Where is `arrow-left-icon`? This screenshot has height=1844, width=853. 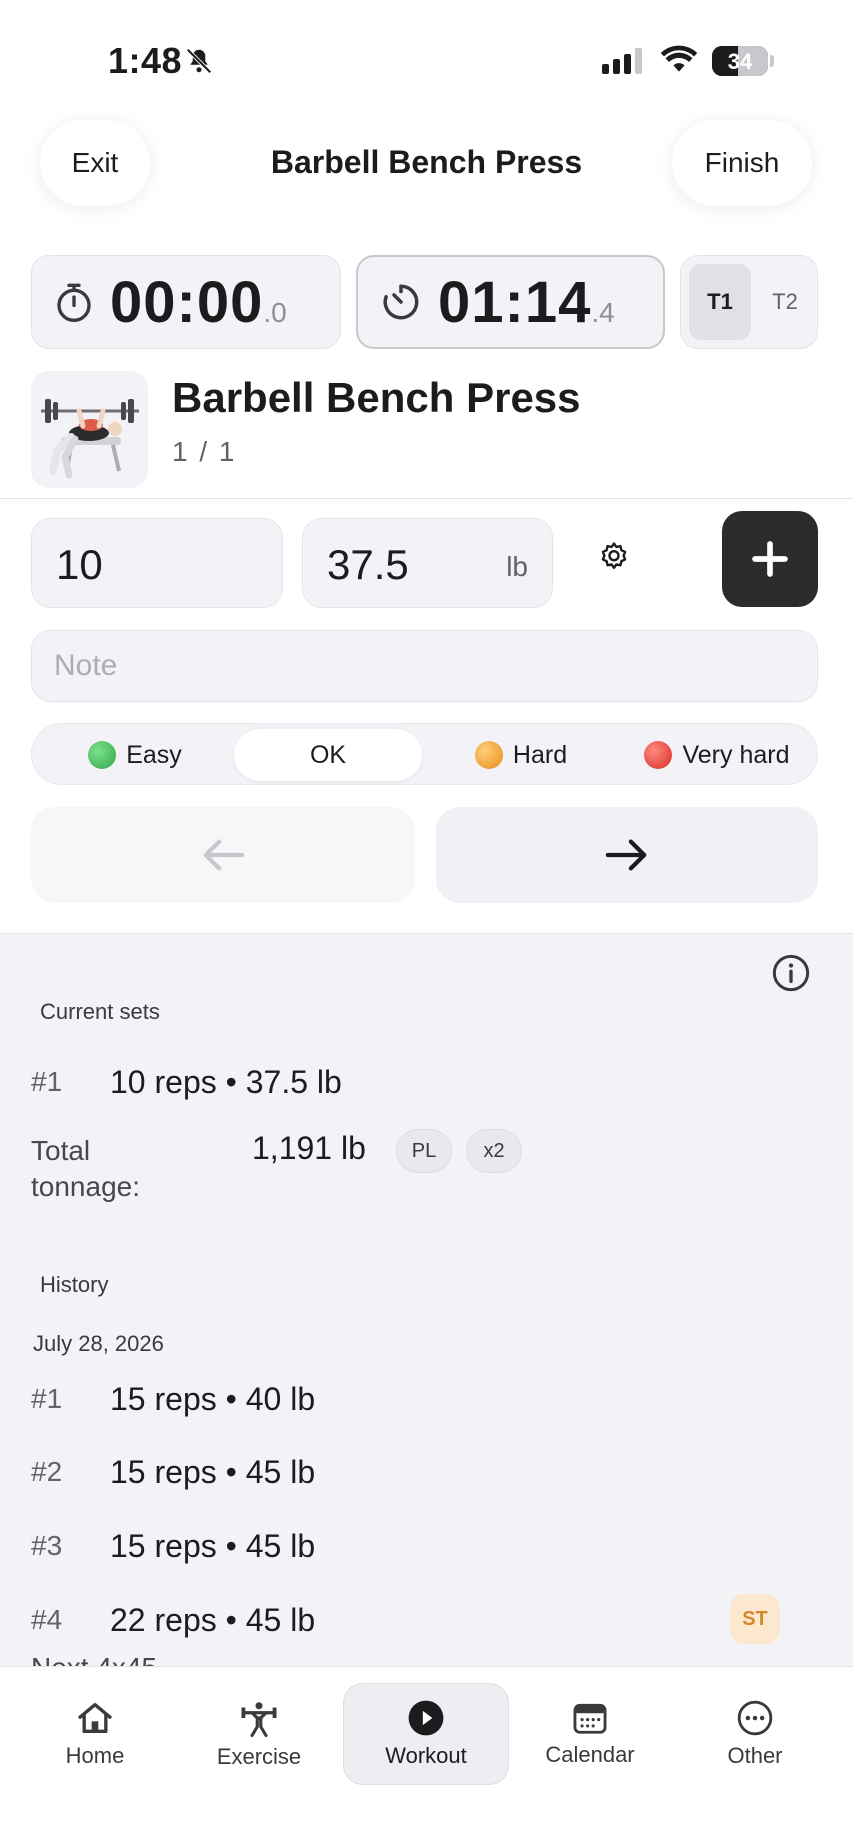 arrow-left-icon is located at coordinates (224, 855).